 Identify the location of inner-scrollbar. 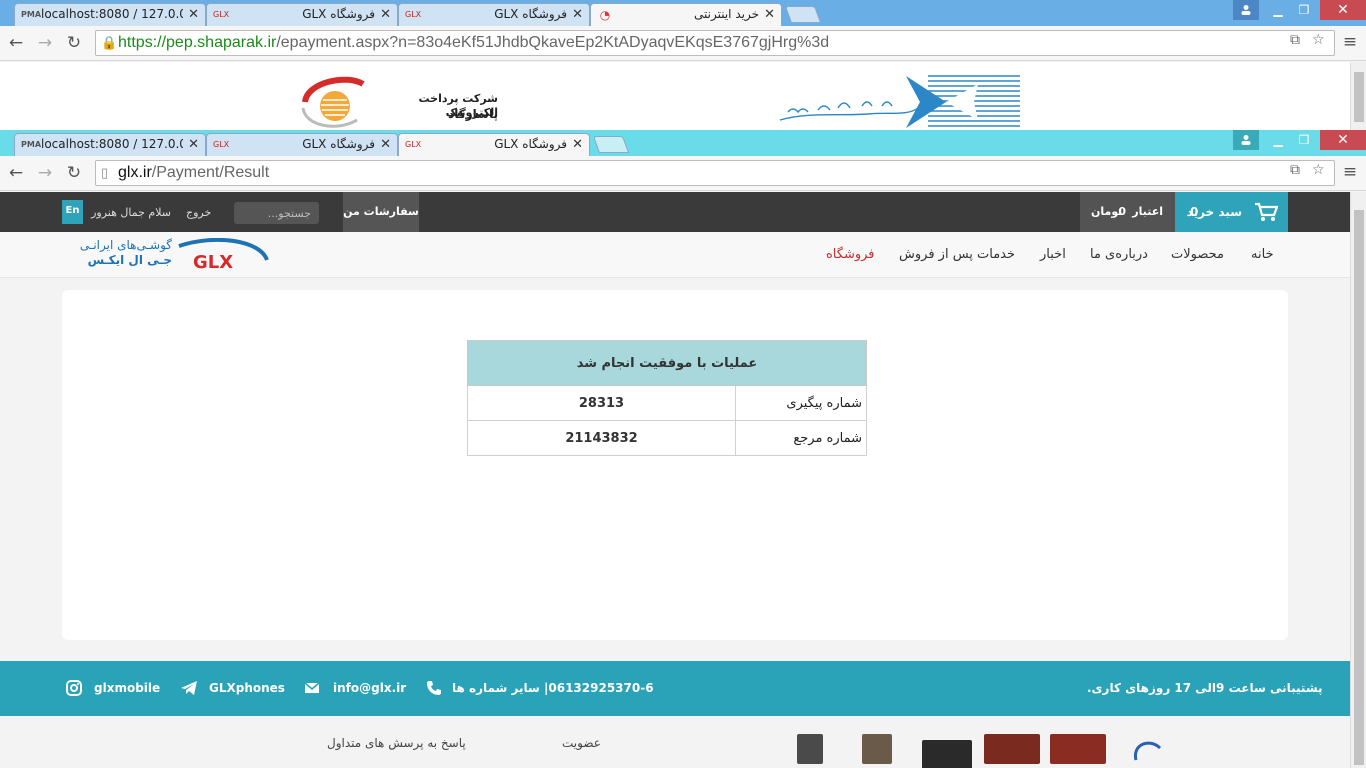
(1358, 480).